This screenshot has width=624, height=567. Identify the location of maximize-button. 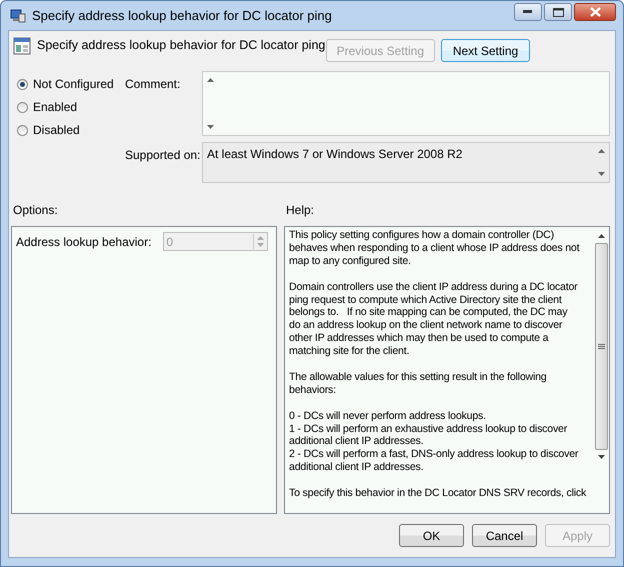
(558, 12).